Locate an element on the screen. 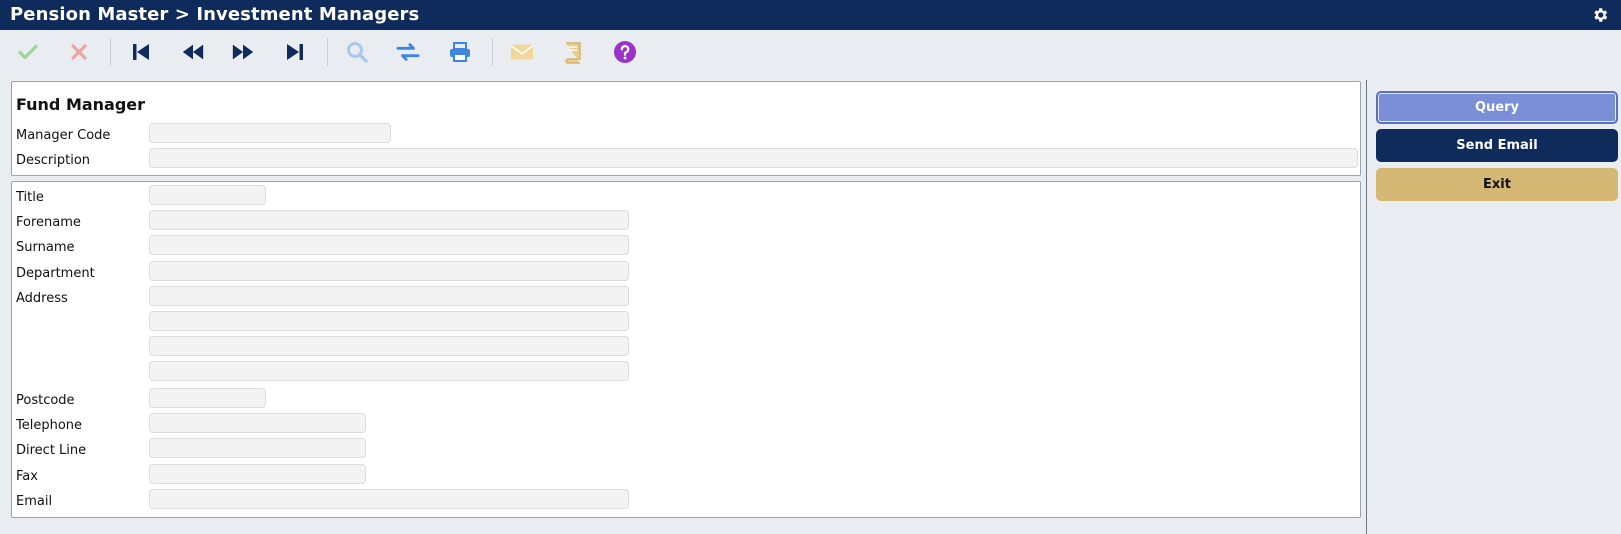 The height and width of the screenshot is (534, 1621). sidebar-divider is located at coordinates (1366, 307).